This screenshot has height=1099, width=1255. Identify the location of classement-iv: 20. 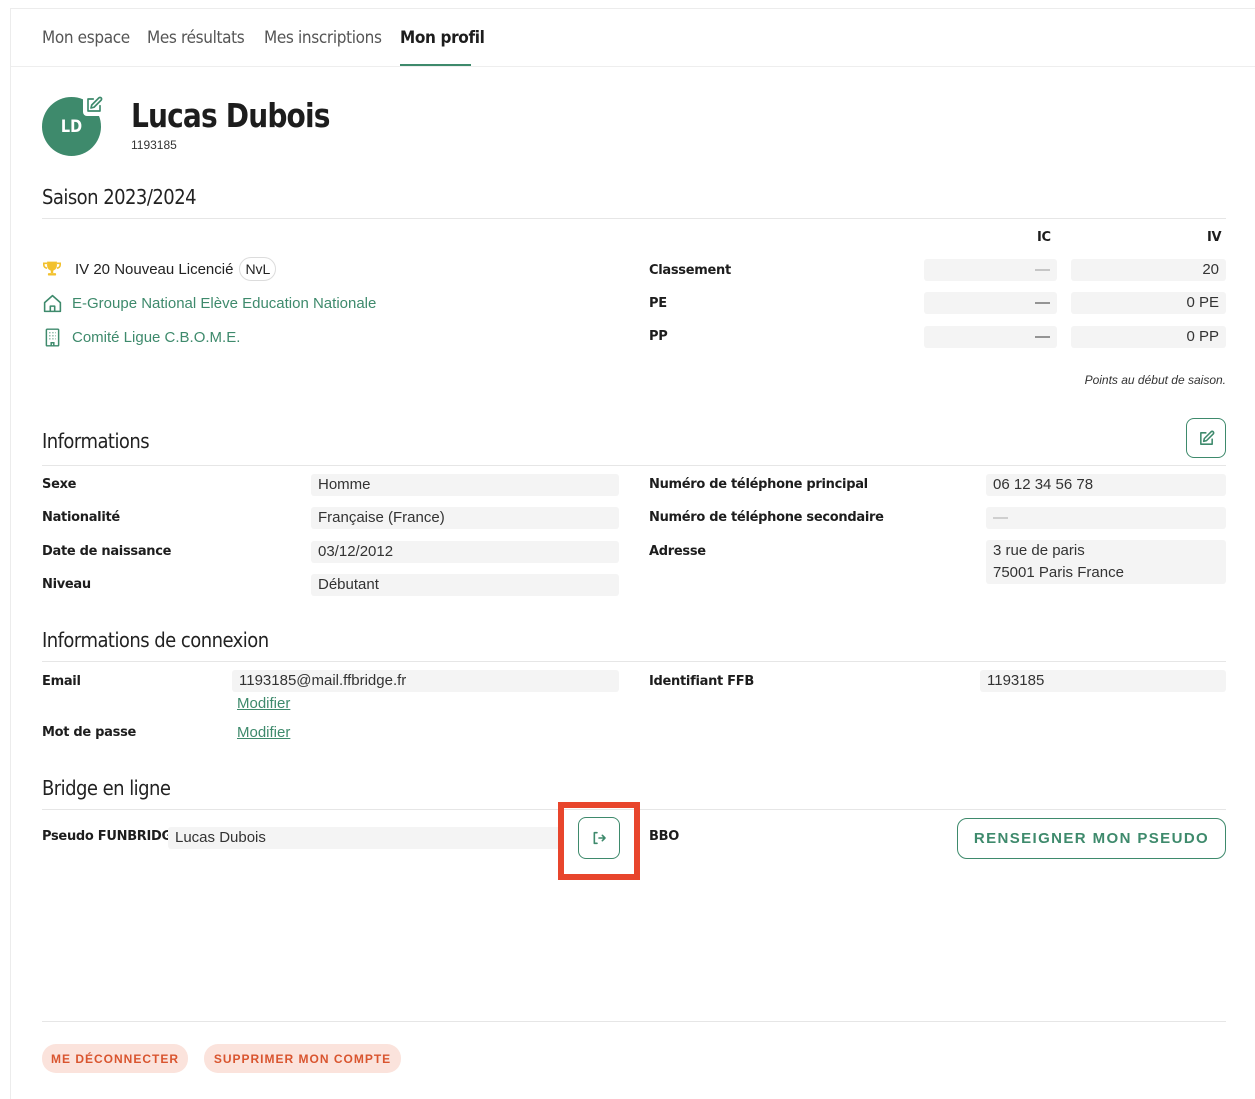
(1148, 270).